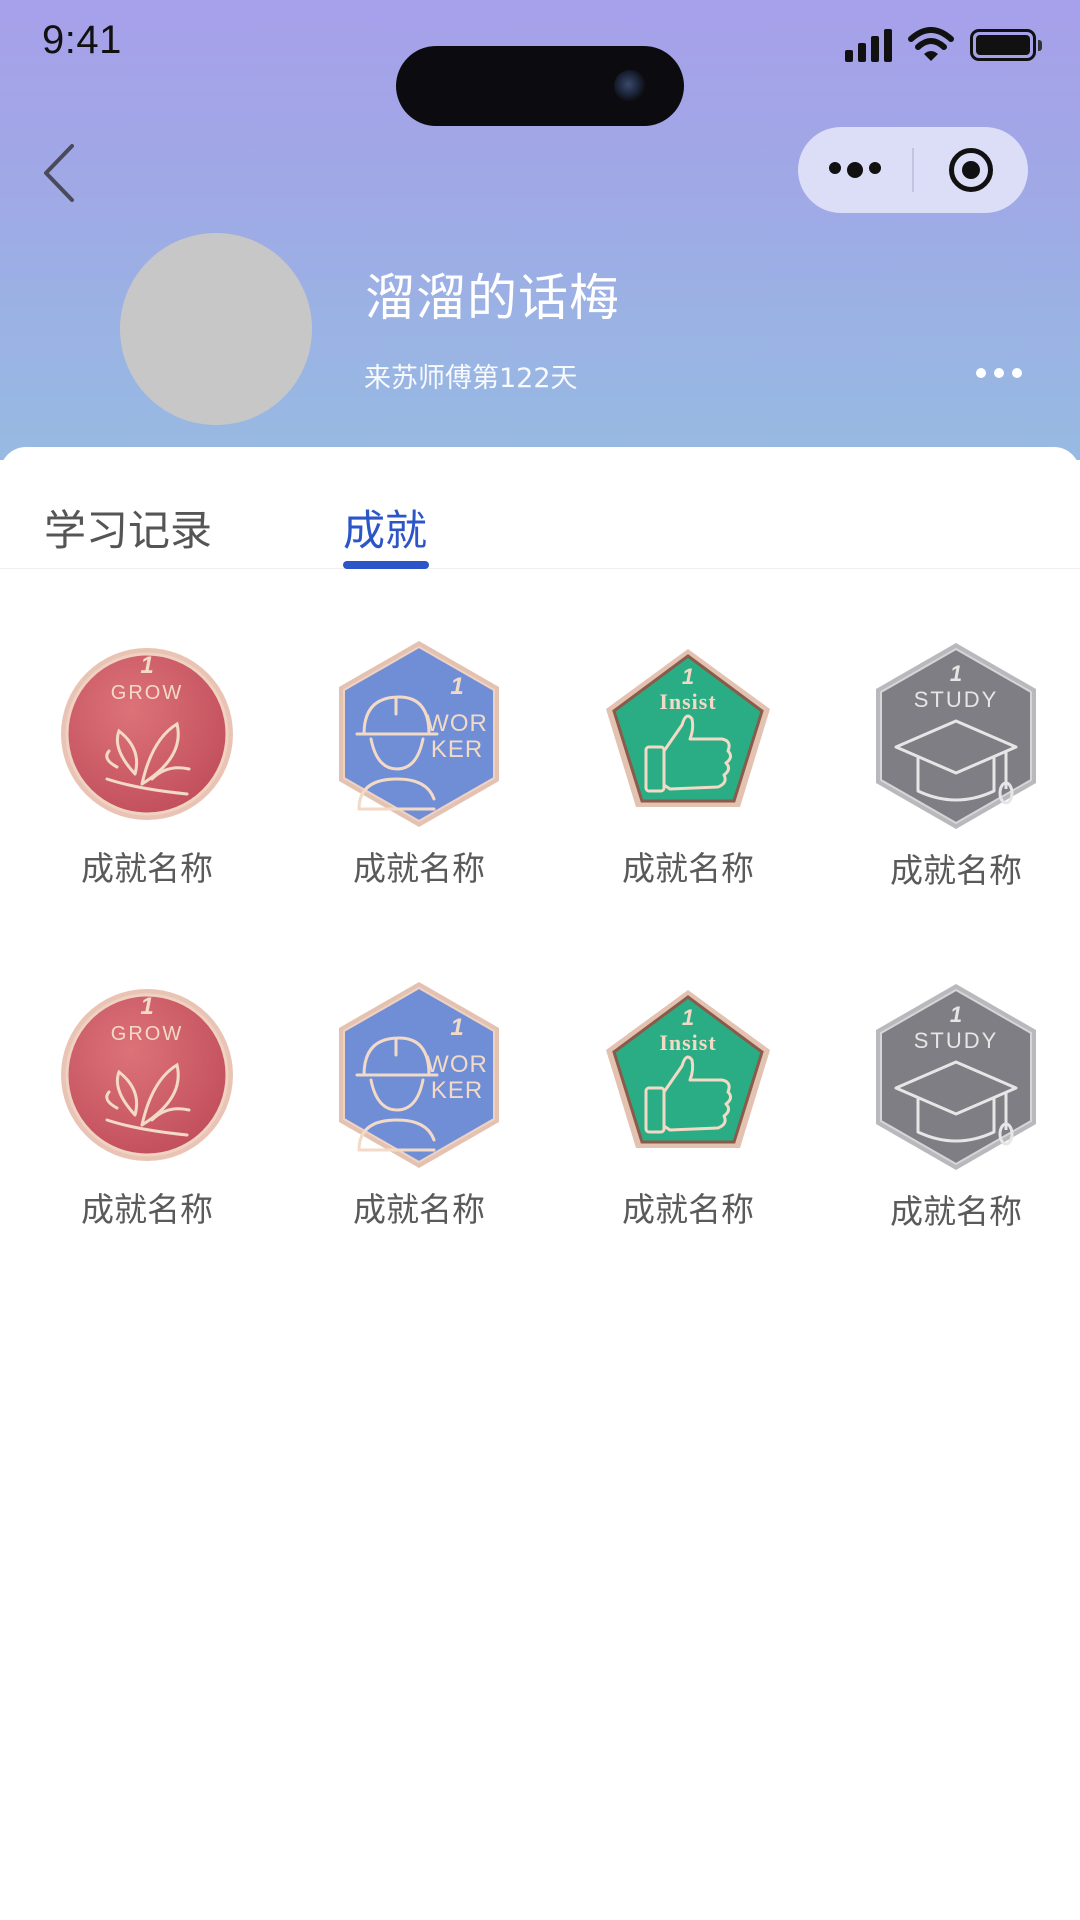 This screenshot has width=1080, height=1920. What do you see at coordinates (1006, 45) in the screenshot?
I see `battery-icon` at bounding box center [1006, 45].